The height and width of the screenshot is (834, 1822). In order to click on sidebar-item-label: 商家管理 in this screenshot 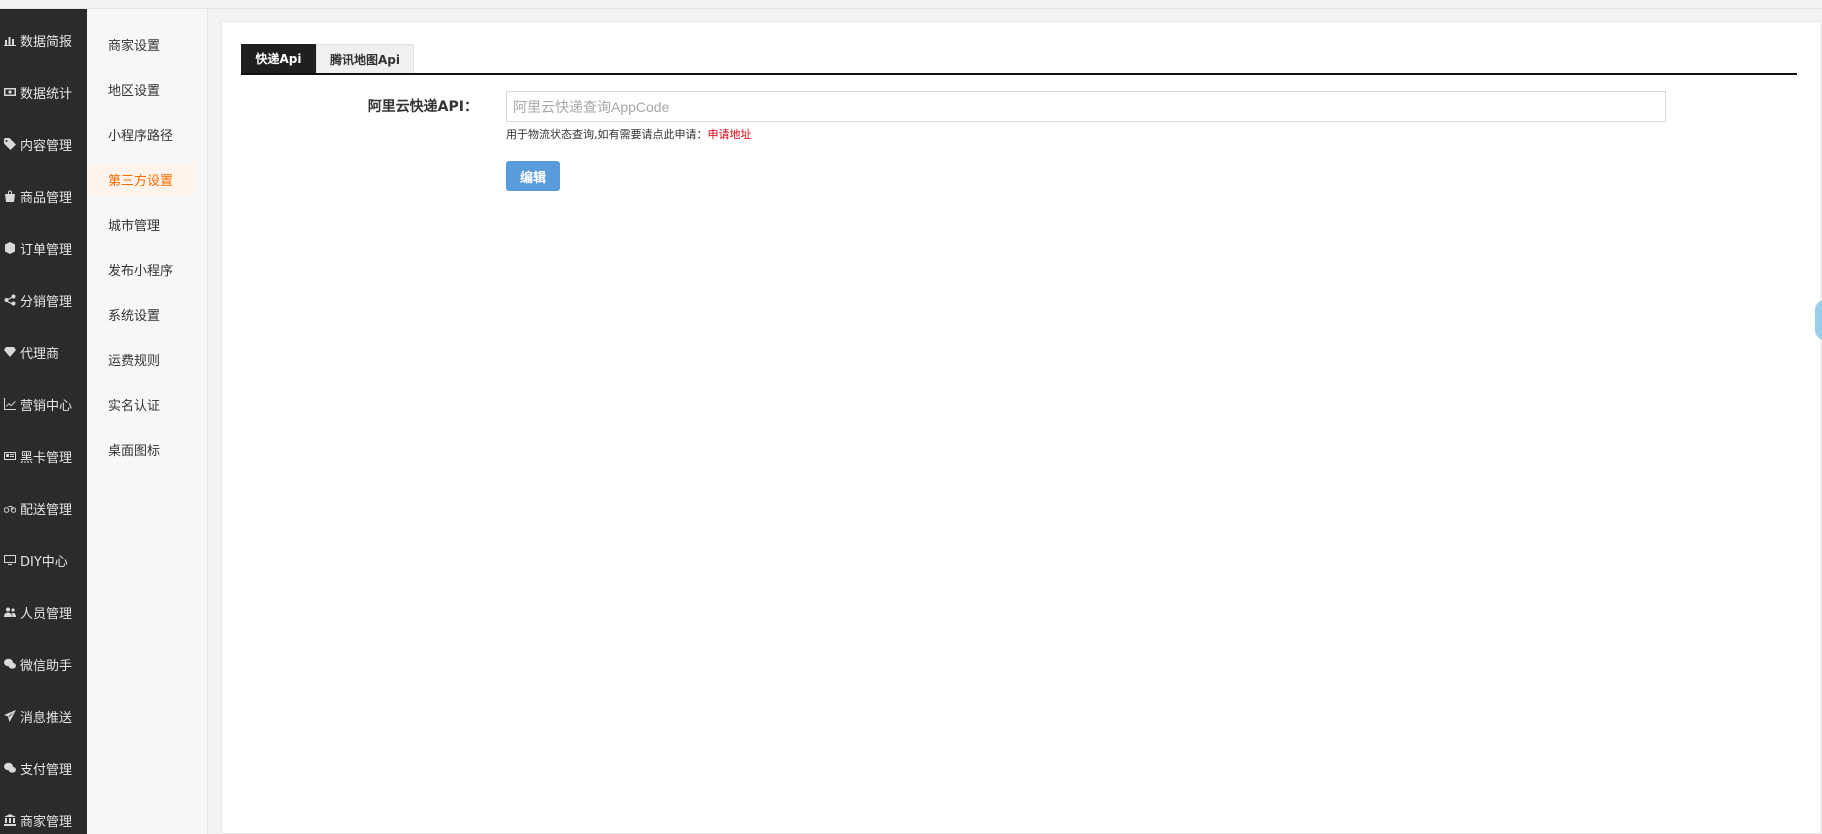, I will do `click(46, 822)`.